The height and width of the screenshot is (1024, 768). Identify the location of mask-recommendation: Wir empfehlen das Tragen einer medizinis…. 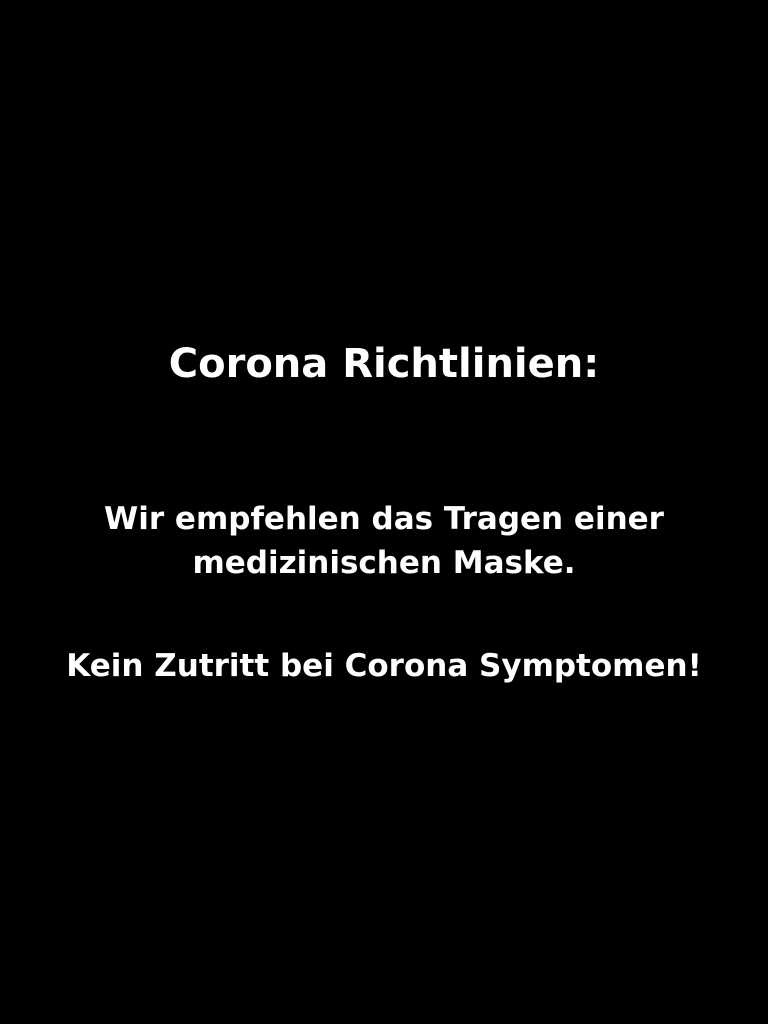
(384, 541).